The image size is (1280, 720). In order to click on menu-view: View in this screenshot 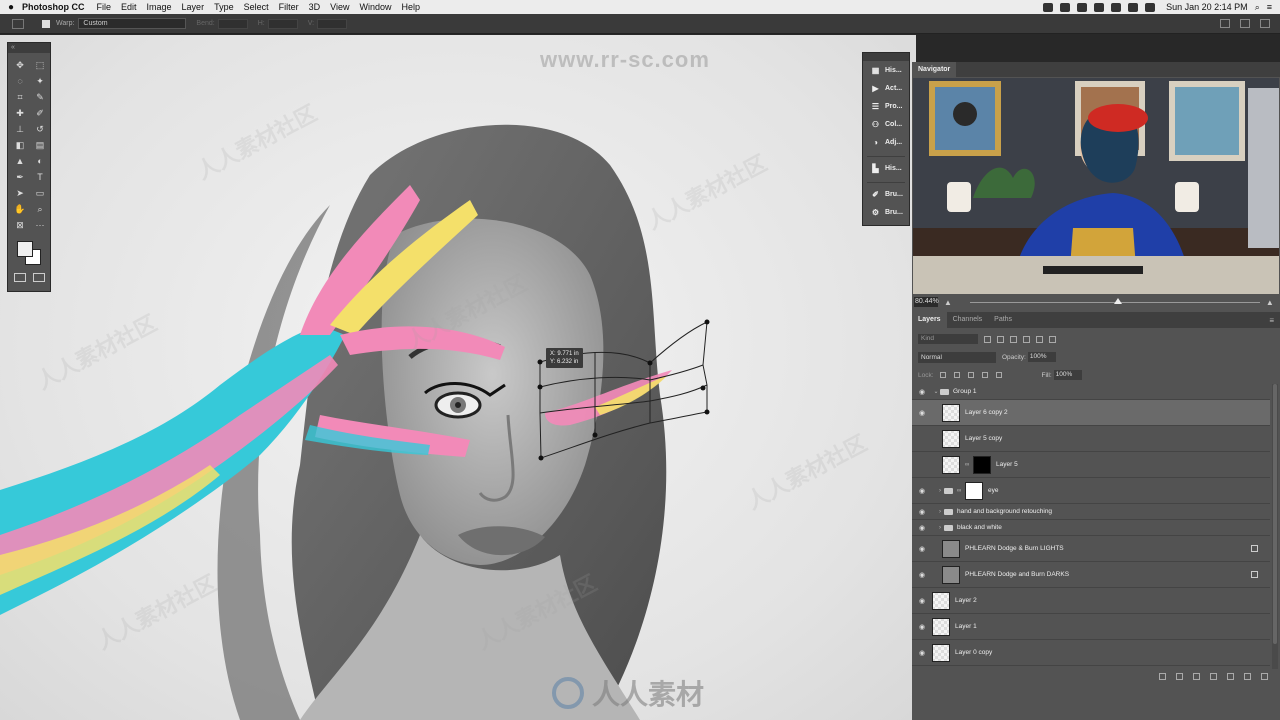, I will do `click(339, 7)`.